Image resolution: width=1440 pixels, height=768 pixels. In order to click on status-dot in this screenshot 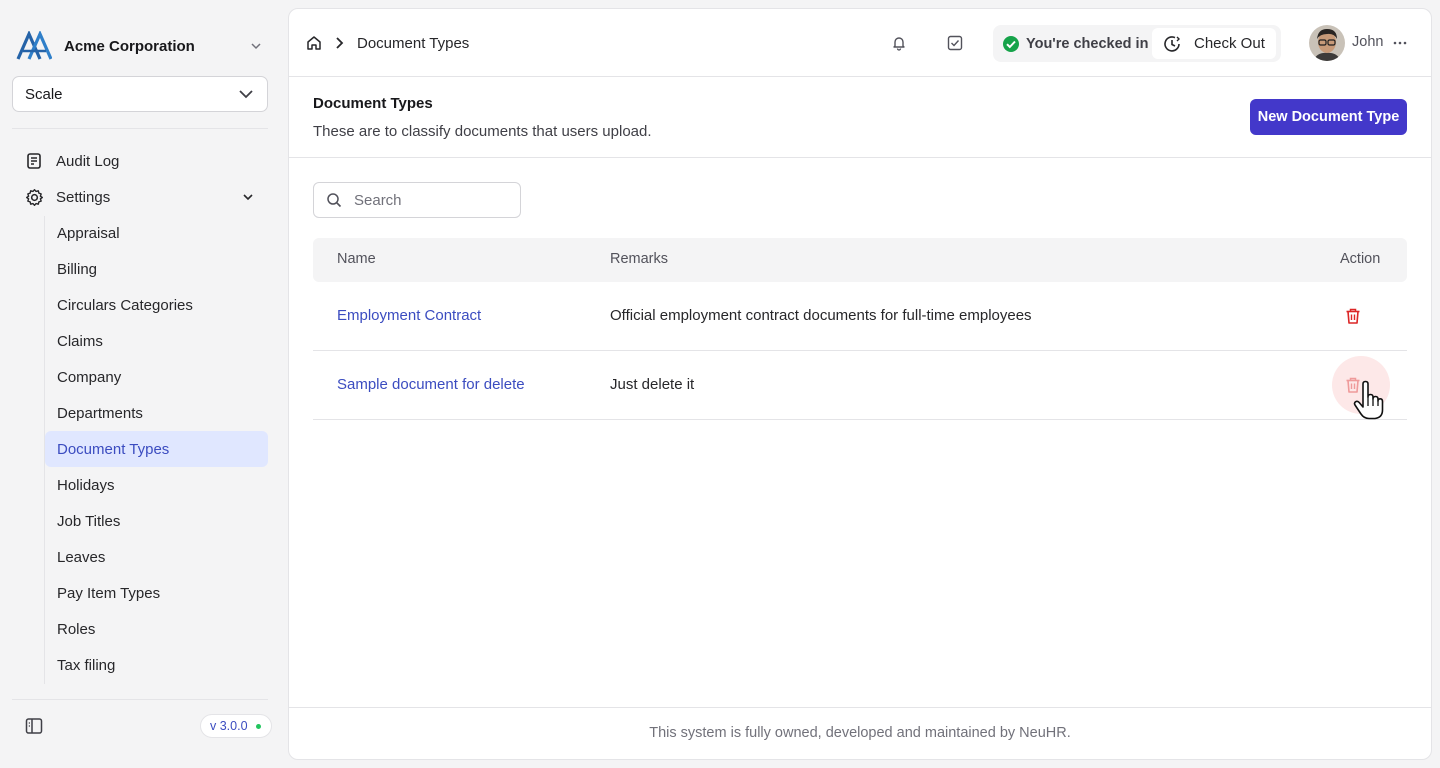, I will do `click(258, 726)`.